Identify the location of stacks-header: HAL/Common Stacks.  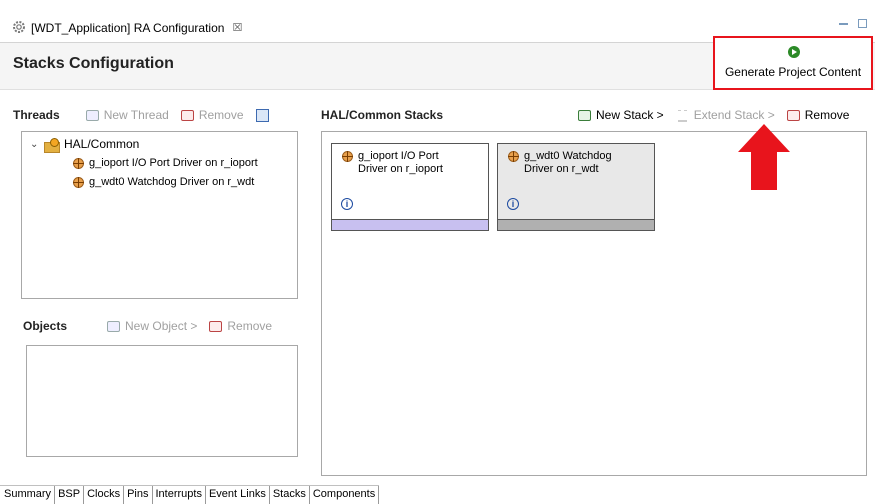
(382, 115).